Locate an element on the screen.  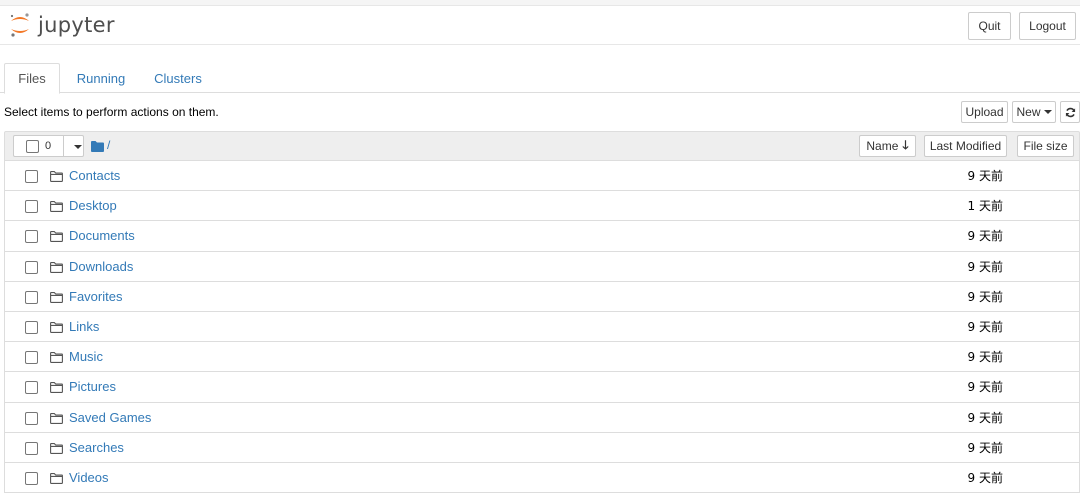
new-label: New is located at coordinates (1028, 112).